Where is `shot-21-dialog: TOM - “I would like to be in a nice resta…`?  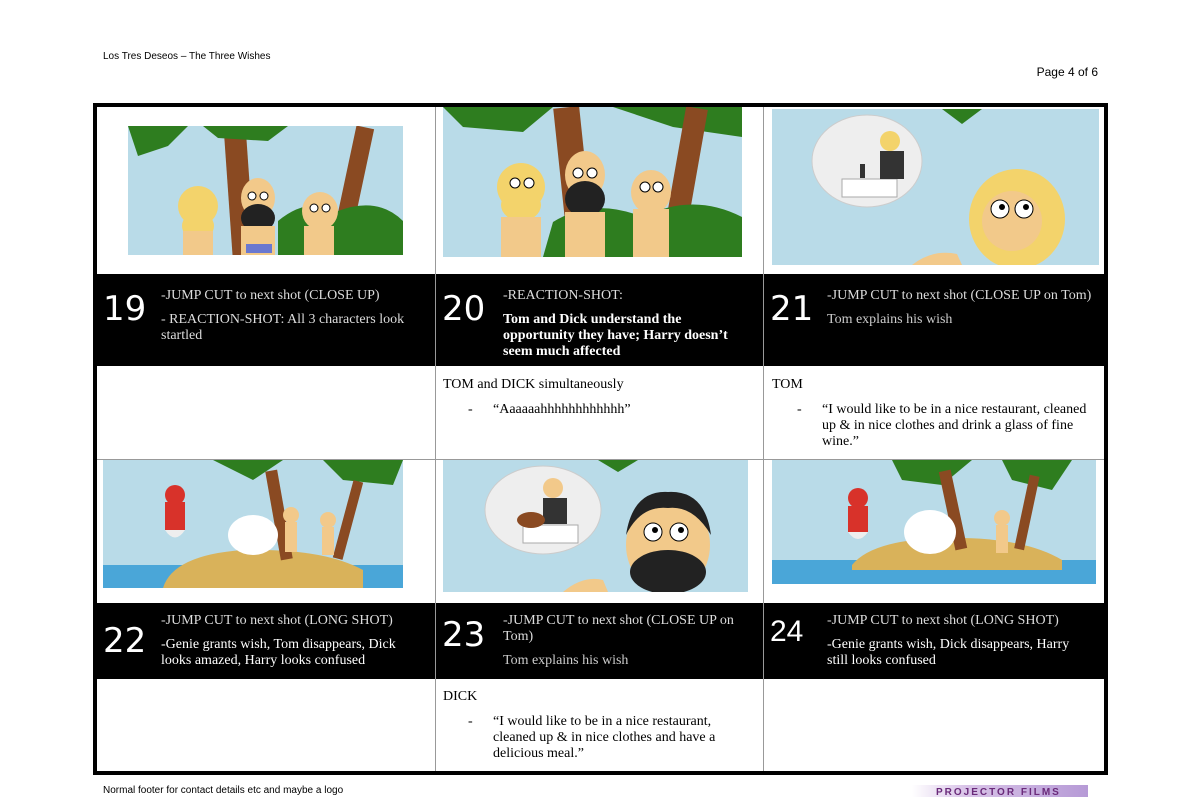
shot-21-dialog: TOM - “I would like to be in a nice resta… is located at coordinates (929, 413).